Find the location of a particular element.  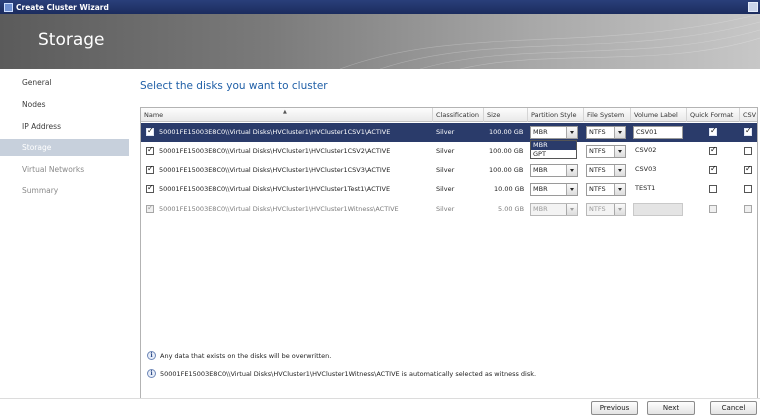

sort-ascending-icon: ▲ is located at coordinates (285, 112).